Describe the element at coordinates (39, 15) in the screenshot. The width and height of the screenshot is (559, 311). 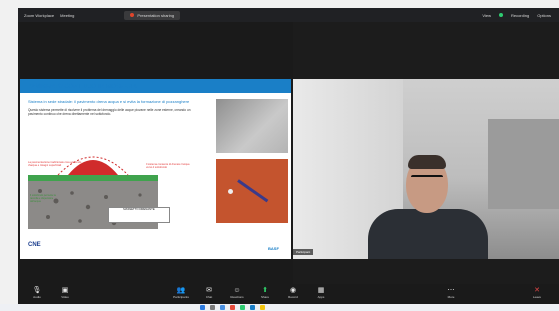
I see `app-name: Zoom Workplace` at that location.